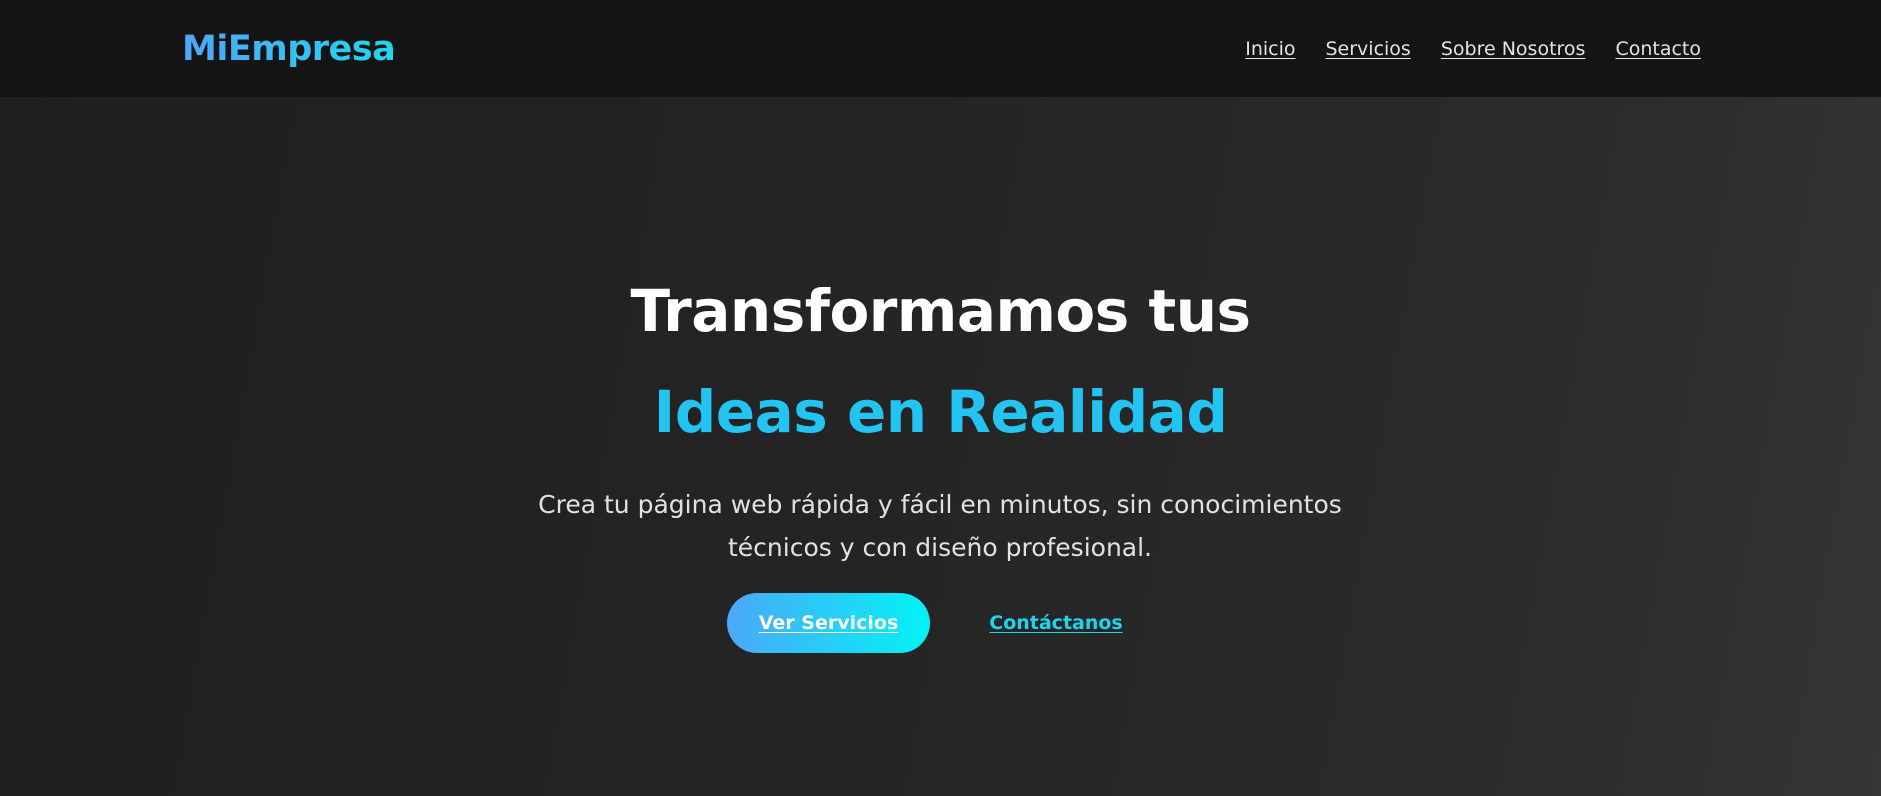  Describe the element at coordinates (1658, 49) in the screenshot. I see `nav-link-contacto: Contacto` at that location.